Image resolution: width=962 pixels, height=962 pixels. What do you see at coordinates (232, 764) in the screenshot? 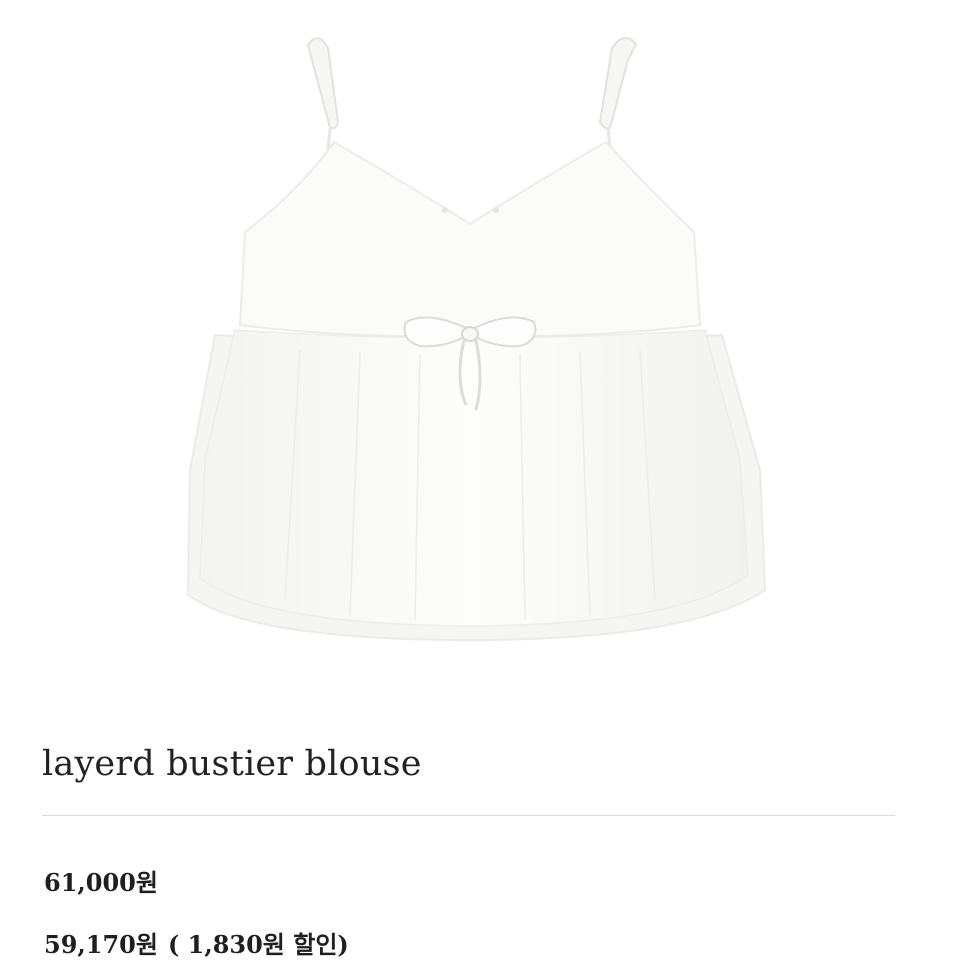
I see `product-title: layerd bustier blouse` at bounding box center [232, 764].